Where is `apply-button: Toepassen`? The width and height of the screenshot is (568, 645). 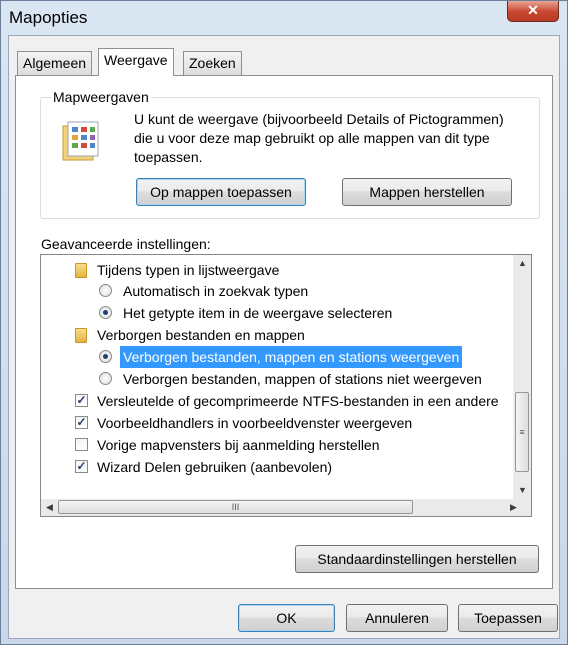
apply-button: Toepassen is located at coordinates (508, 618).